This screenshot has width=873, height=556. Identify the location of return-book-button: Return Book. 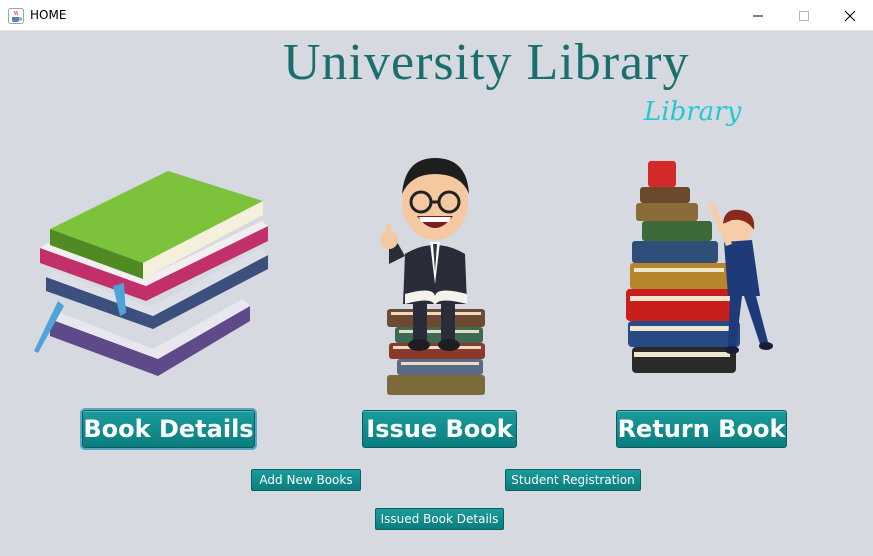
(701, 429).